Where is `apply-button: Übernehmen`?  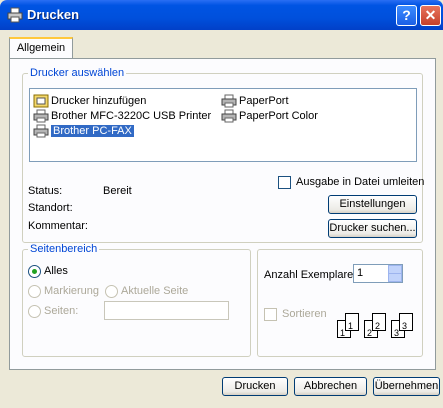 apply-button: Übernehmen is located at coordinates (406, 386).